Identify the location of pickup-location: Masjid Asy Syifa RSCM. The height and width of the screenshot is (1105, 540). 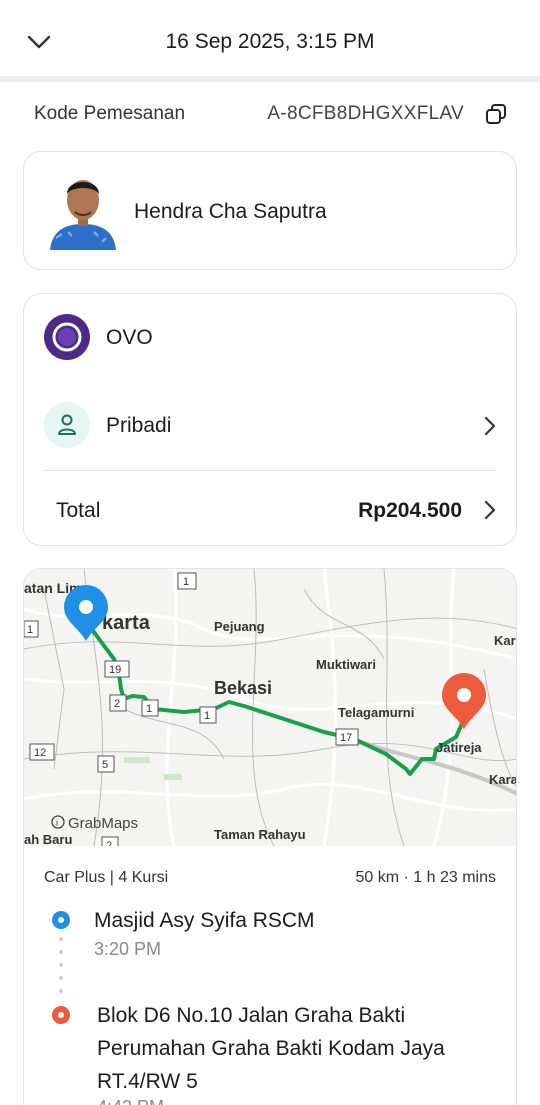
(204, 920).